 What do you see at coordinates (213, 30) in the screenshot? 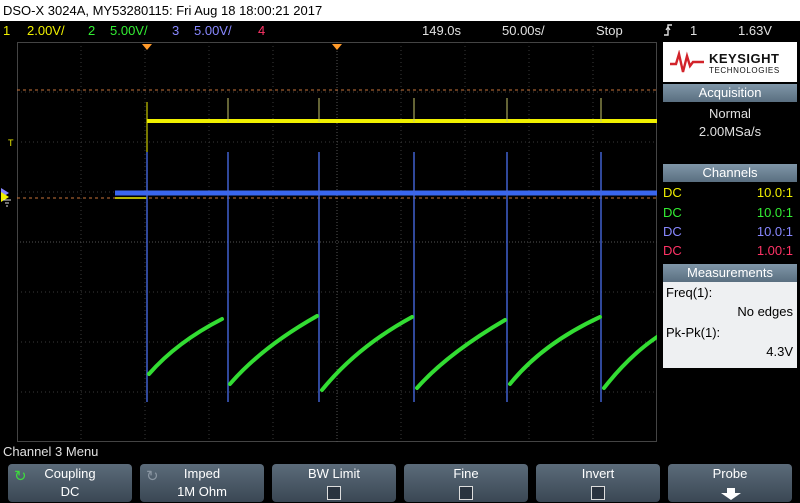
I see `ch3-scale: 5.00V/` at bounding box center [213, 30].